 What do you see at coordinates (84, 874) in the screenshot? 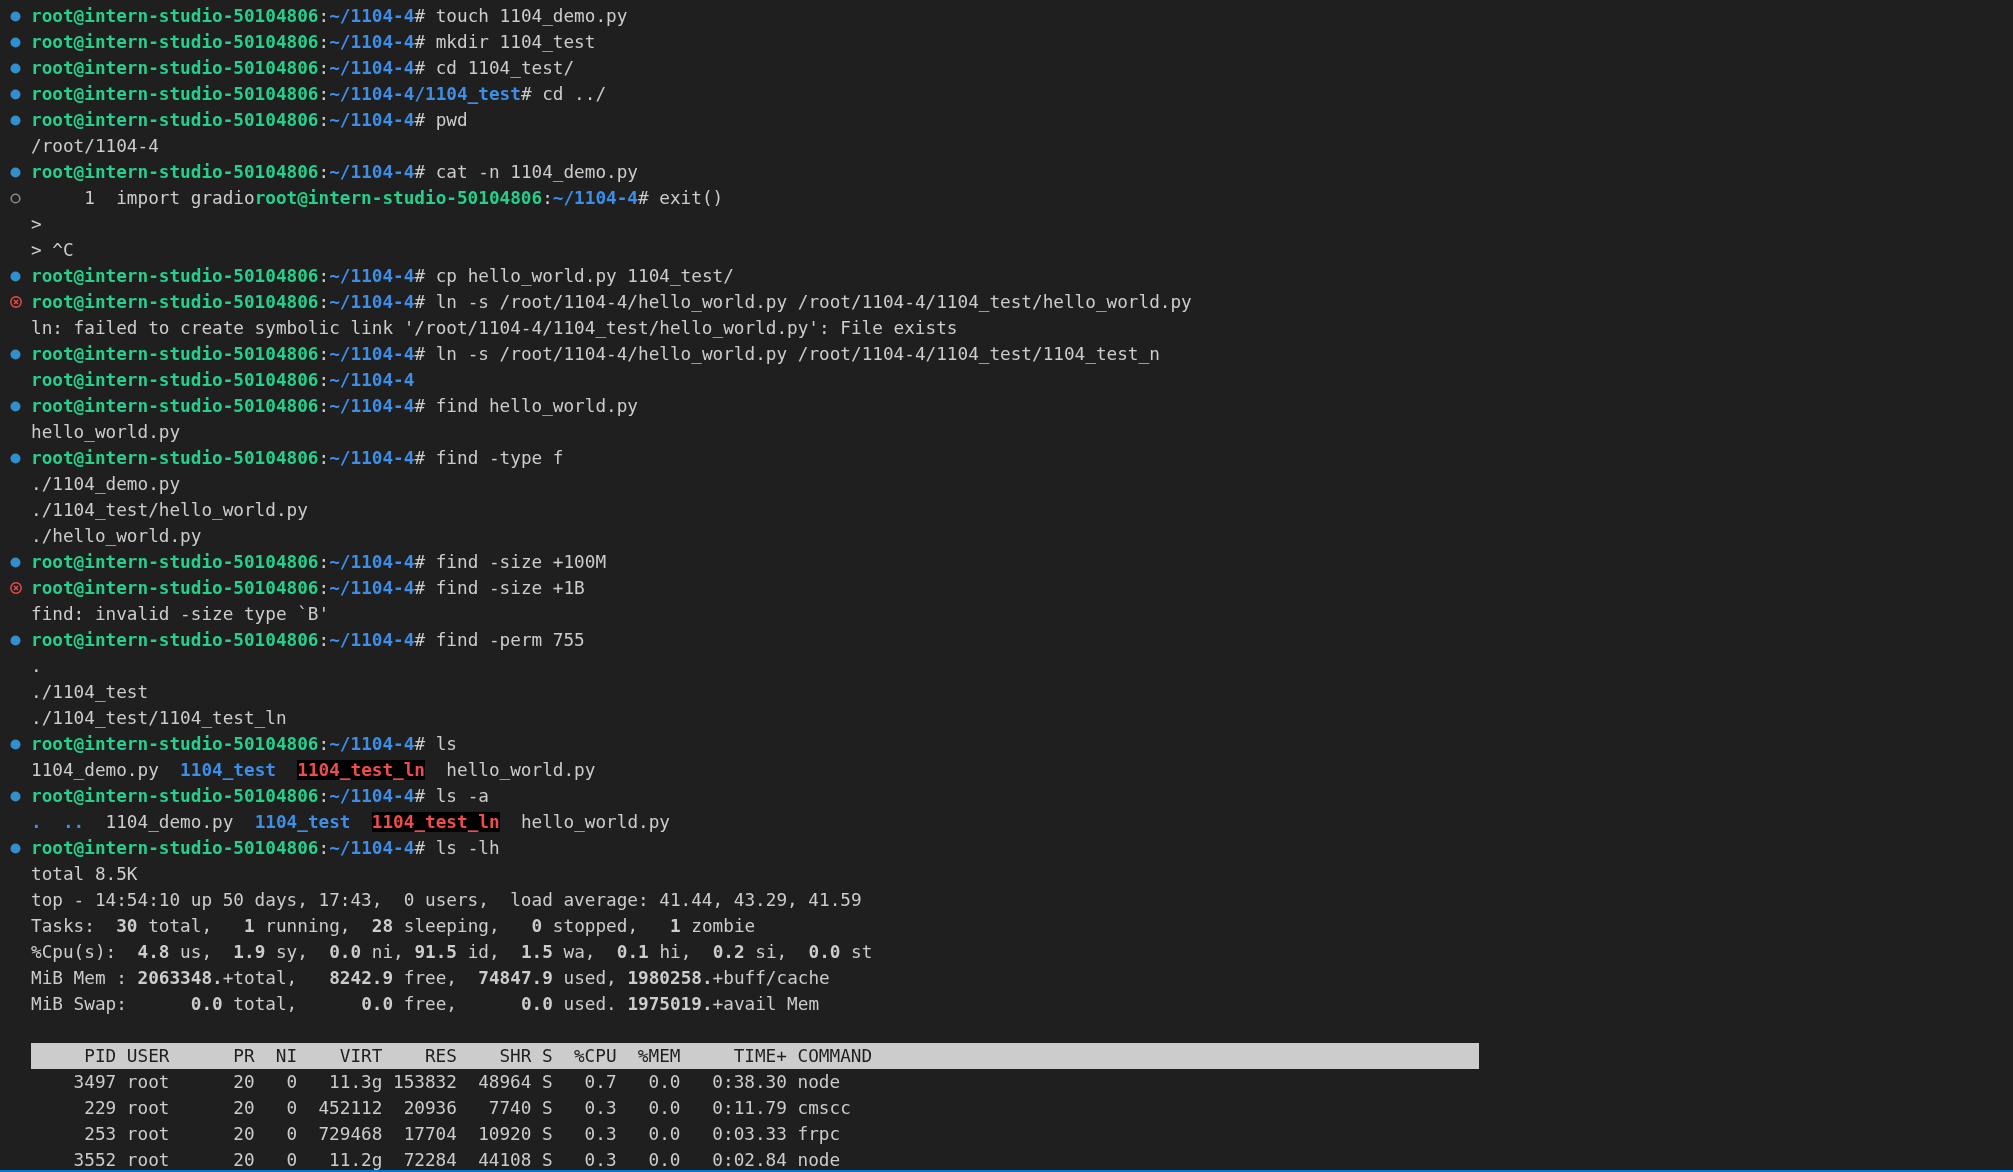
I see `output-line: total 8.5K` at bounding box center [84, 874].